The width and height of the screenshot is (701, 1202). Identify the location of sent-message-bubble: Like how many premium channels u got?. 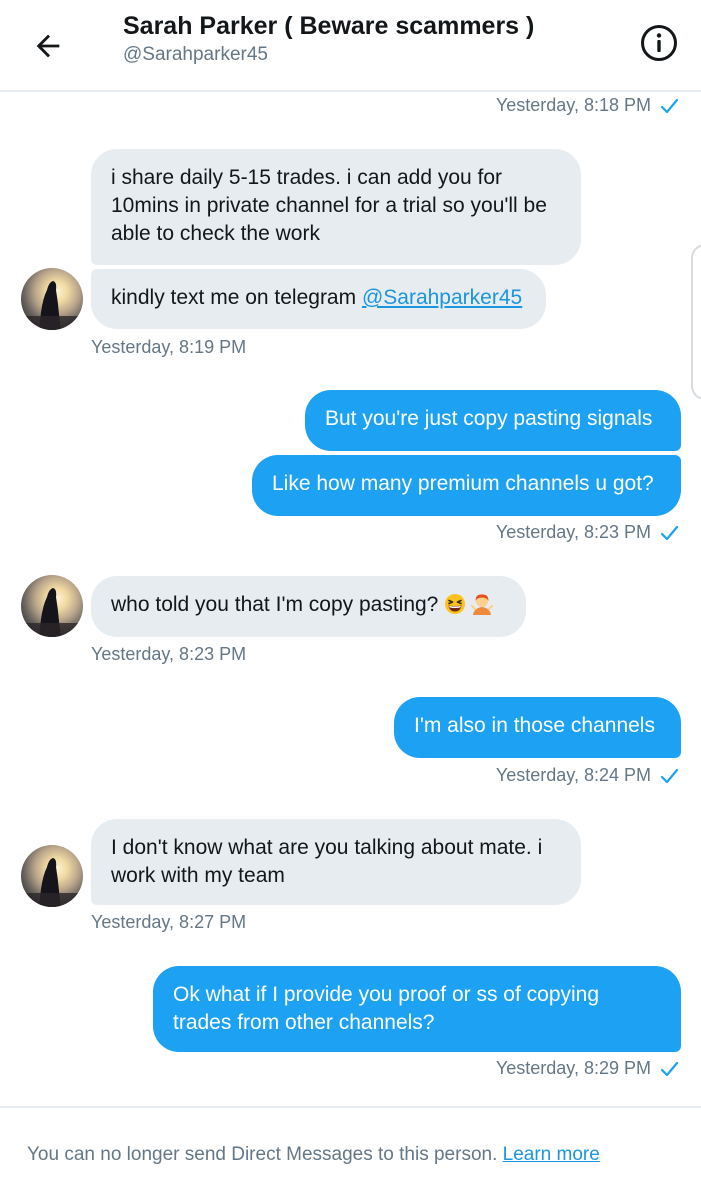
(466, 485).